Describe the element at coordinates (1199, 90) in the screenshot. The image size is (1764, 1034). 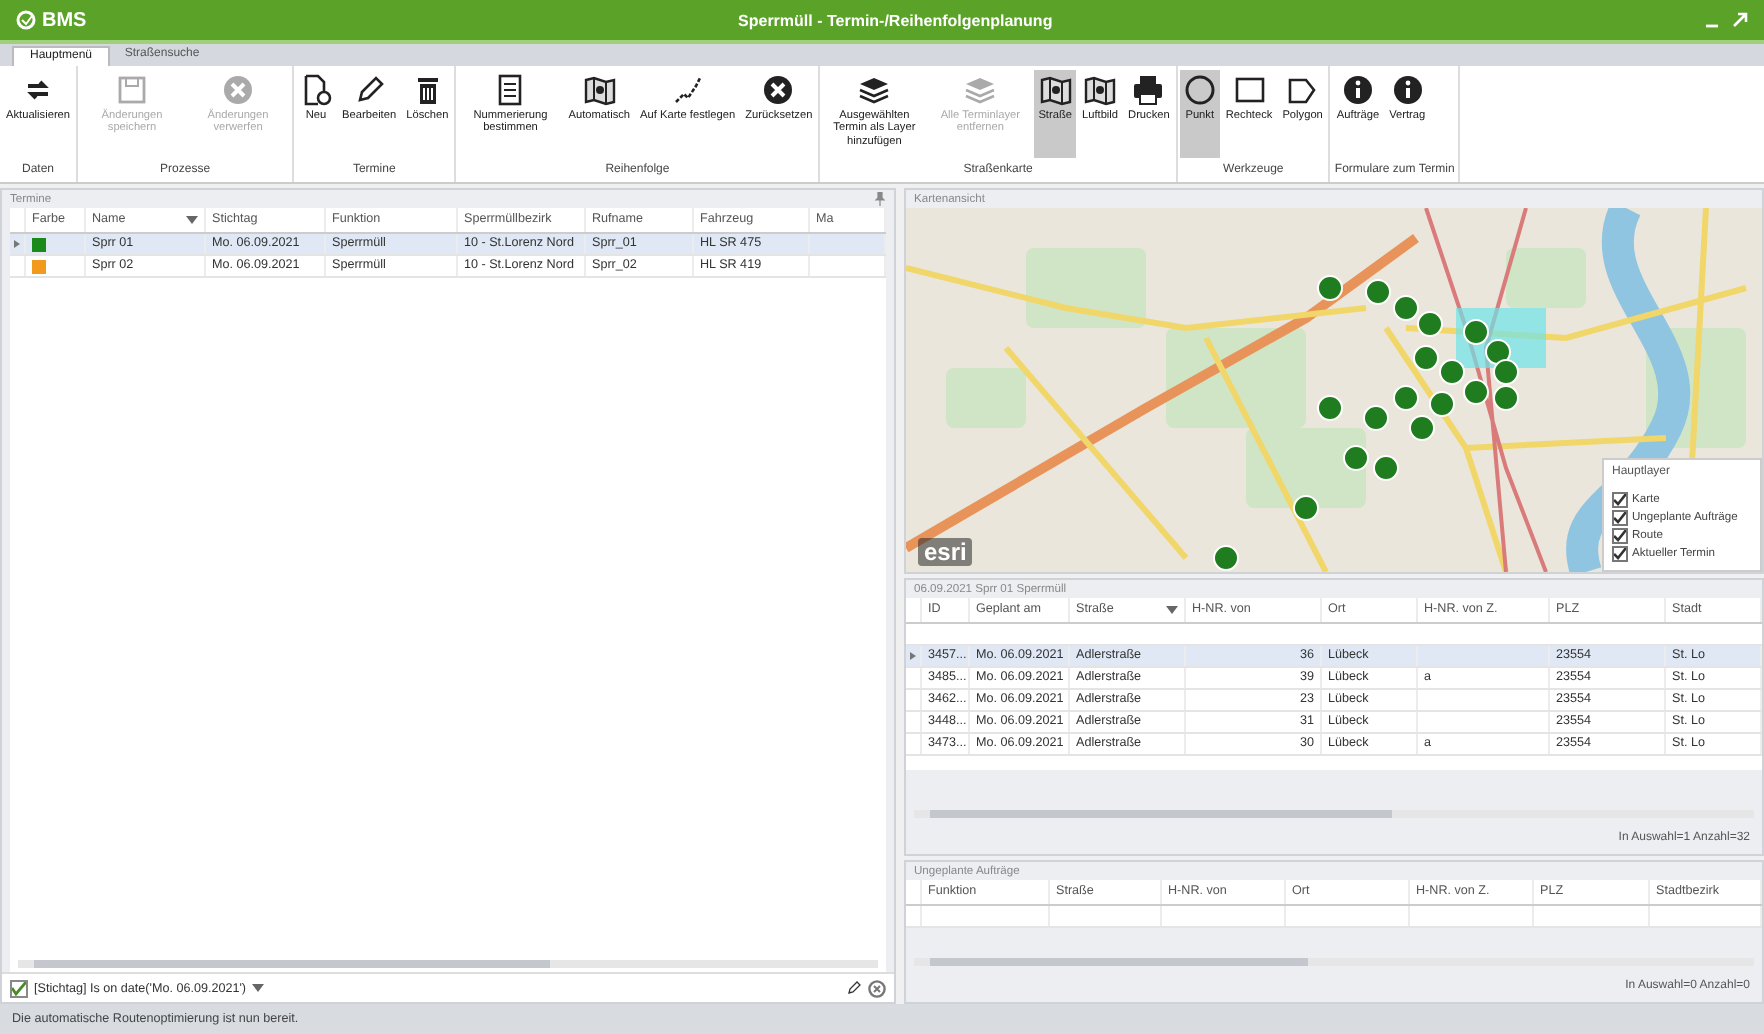
I see `circle-icon` at that location.